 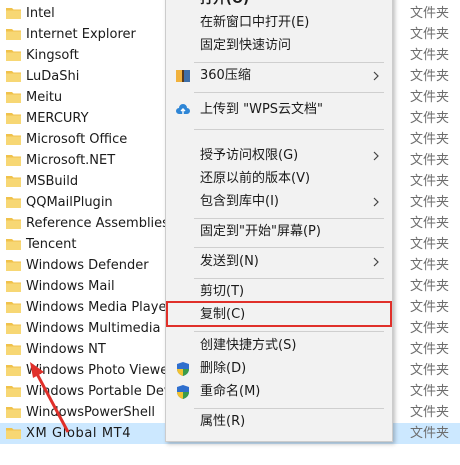 I want to click on menu-item-label: 上传到 "WPS云文档", so click(x=262, y=109).